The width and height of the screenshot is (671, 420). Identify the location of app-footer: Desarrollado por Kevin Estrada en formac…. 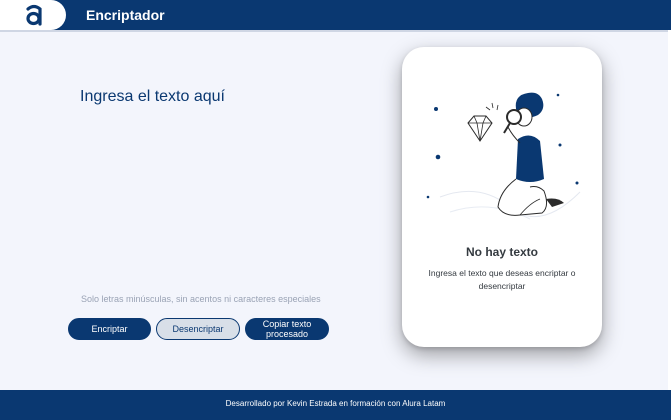
(335, 405).